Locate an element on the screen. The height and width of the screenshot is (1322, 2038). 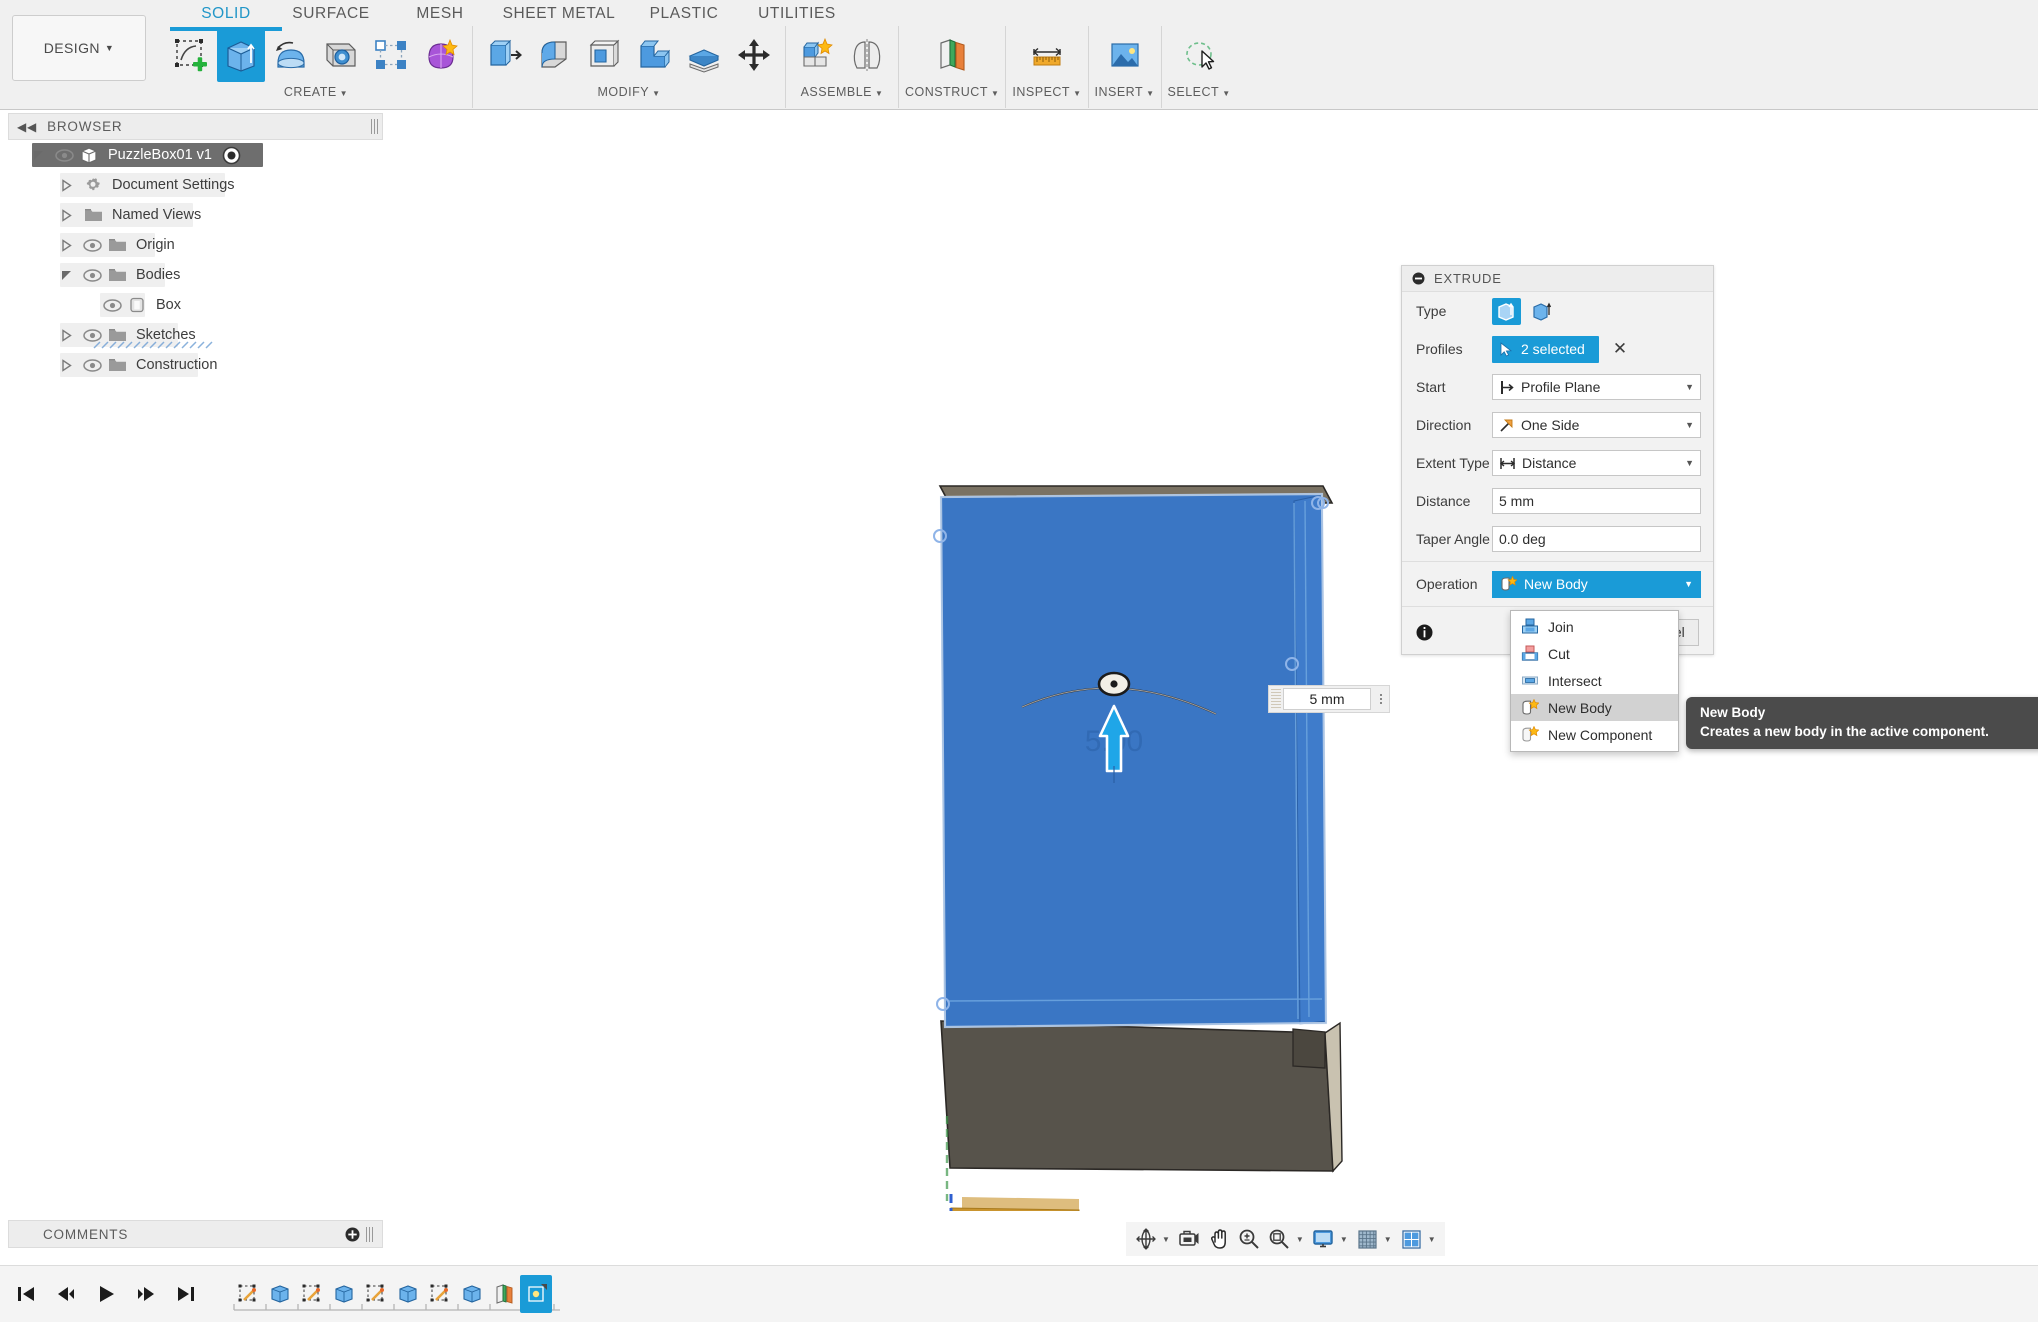
tab-solid: SOLID is located at coordinates (226, 17).